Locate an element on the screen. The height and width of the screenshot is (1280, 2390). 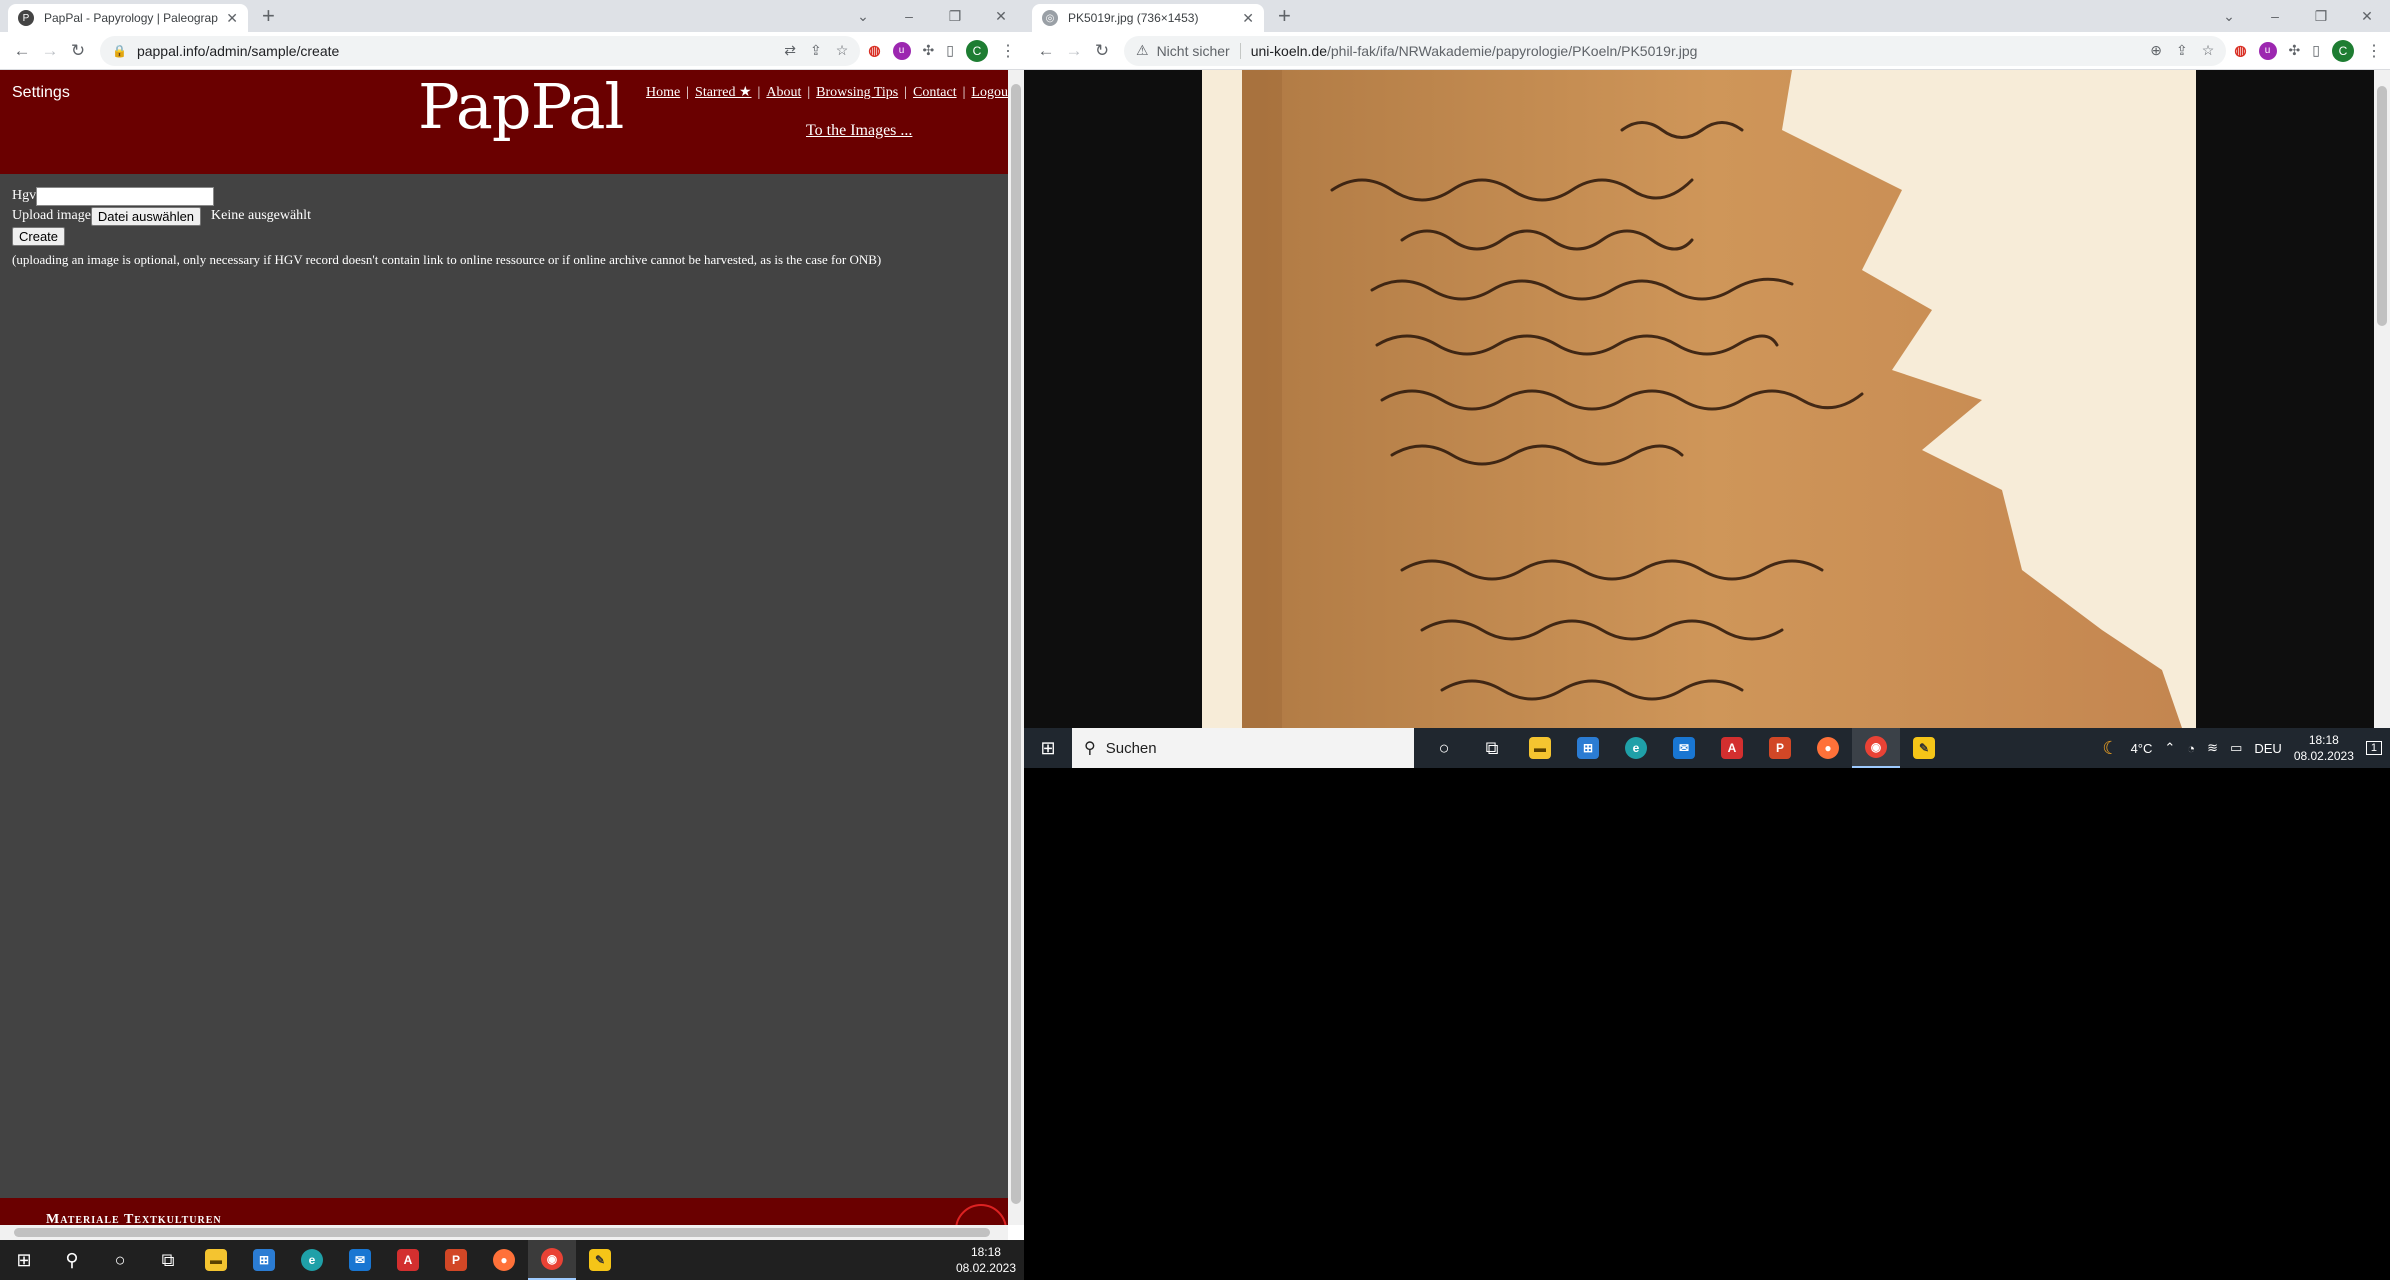
zoom-icon: ⊕ is located at coordinates (2156, 50).